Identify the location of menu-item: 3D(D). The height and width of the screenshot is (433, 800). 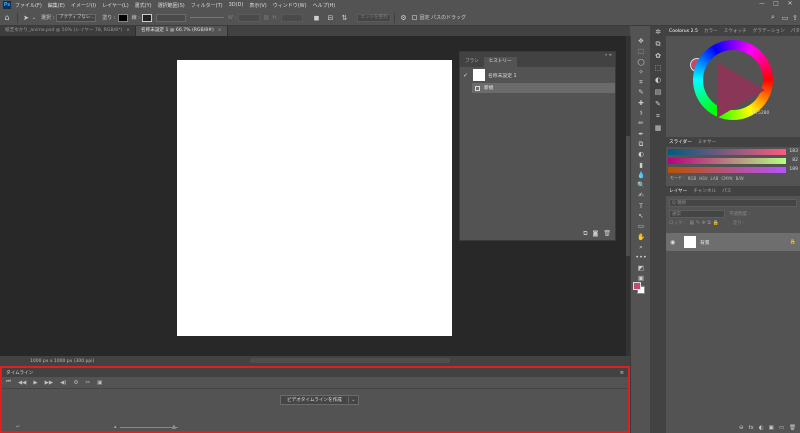
(236, 5).